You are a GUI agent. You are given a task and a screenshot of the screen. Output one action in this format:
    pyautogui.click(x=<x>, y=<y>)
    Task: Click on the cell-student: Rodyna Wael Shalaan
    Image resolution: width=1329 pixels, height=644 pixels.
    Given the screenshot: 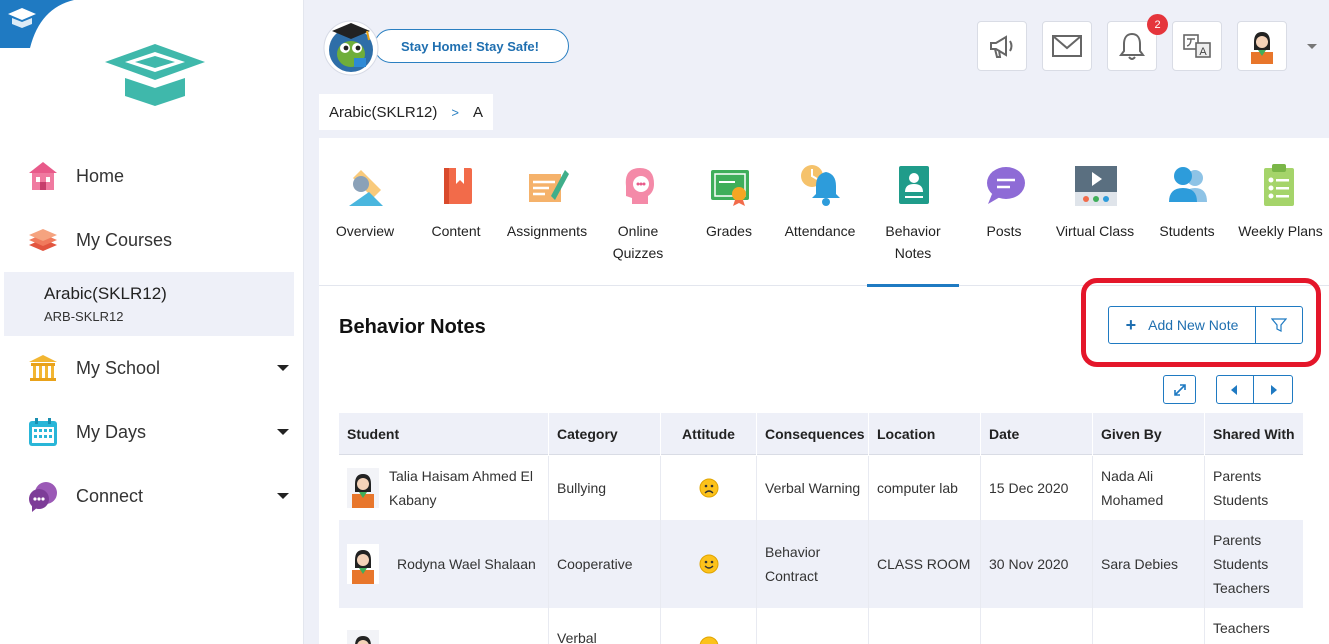 What is the action you would take?
    pyautogui.click(x=443, y=564)
    